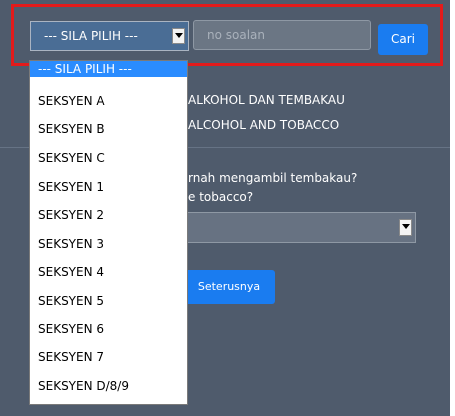  What do you see at coordinates (221, 197) in the screenshot?
I see `question-text-english: e tobacco?` at bounding box center [221, 197].